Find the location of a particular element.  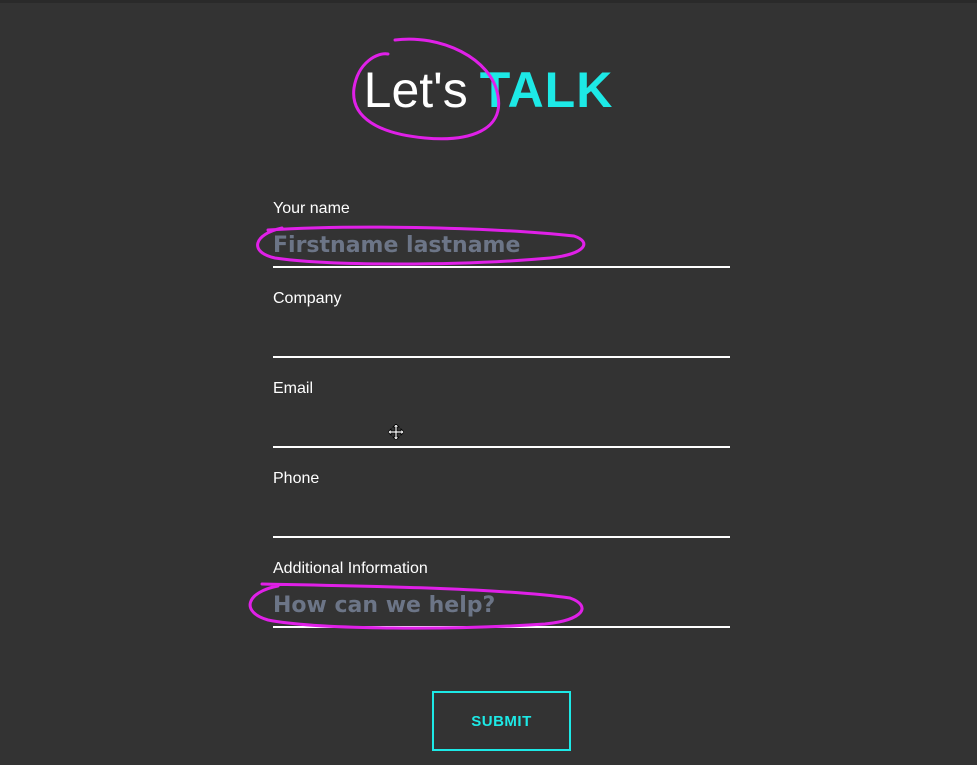

move-cursor-icon is located at coordinates (396, 432).